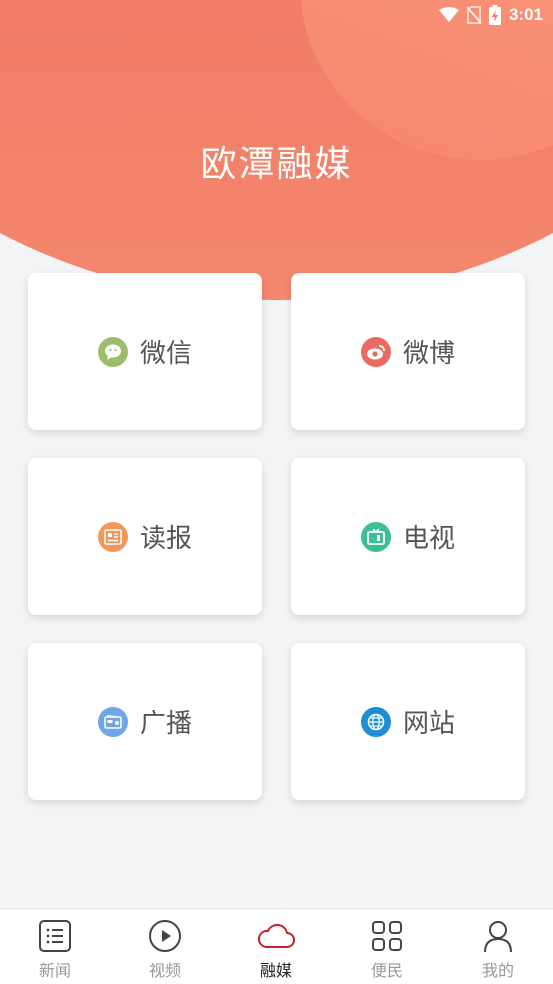 The width and height of the screenshot is (553, 984). I want to click on tab-label: 我的, so click(497, 970).